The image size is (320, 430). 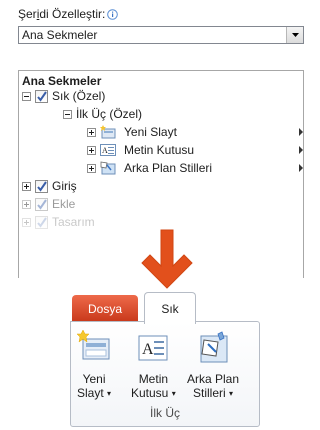 I want to click on label-line: Metin, so click(x=153, y=379).